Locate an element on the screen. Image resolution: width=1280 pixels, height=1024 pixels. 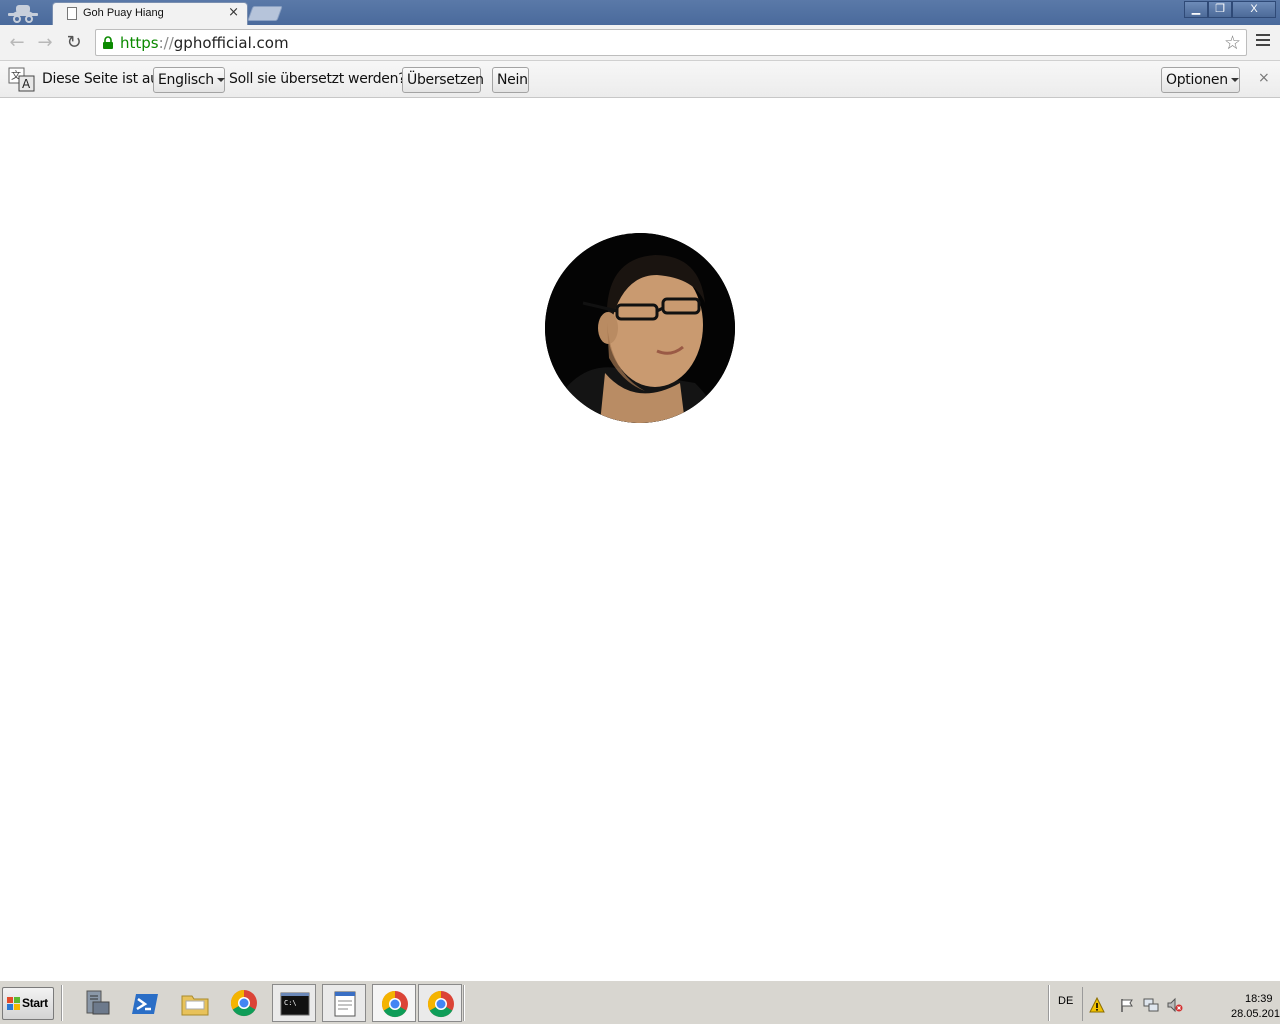
system-tray: DE 18:39 28.05.2018 is located at coordinates (1164, 1003).